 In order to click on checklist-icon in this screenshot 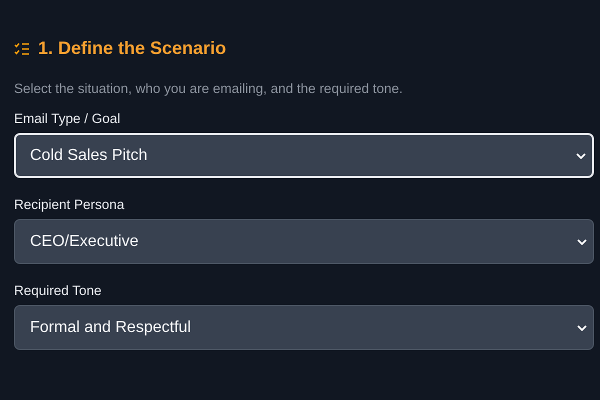, I will do `click(22, 49)`.